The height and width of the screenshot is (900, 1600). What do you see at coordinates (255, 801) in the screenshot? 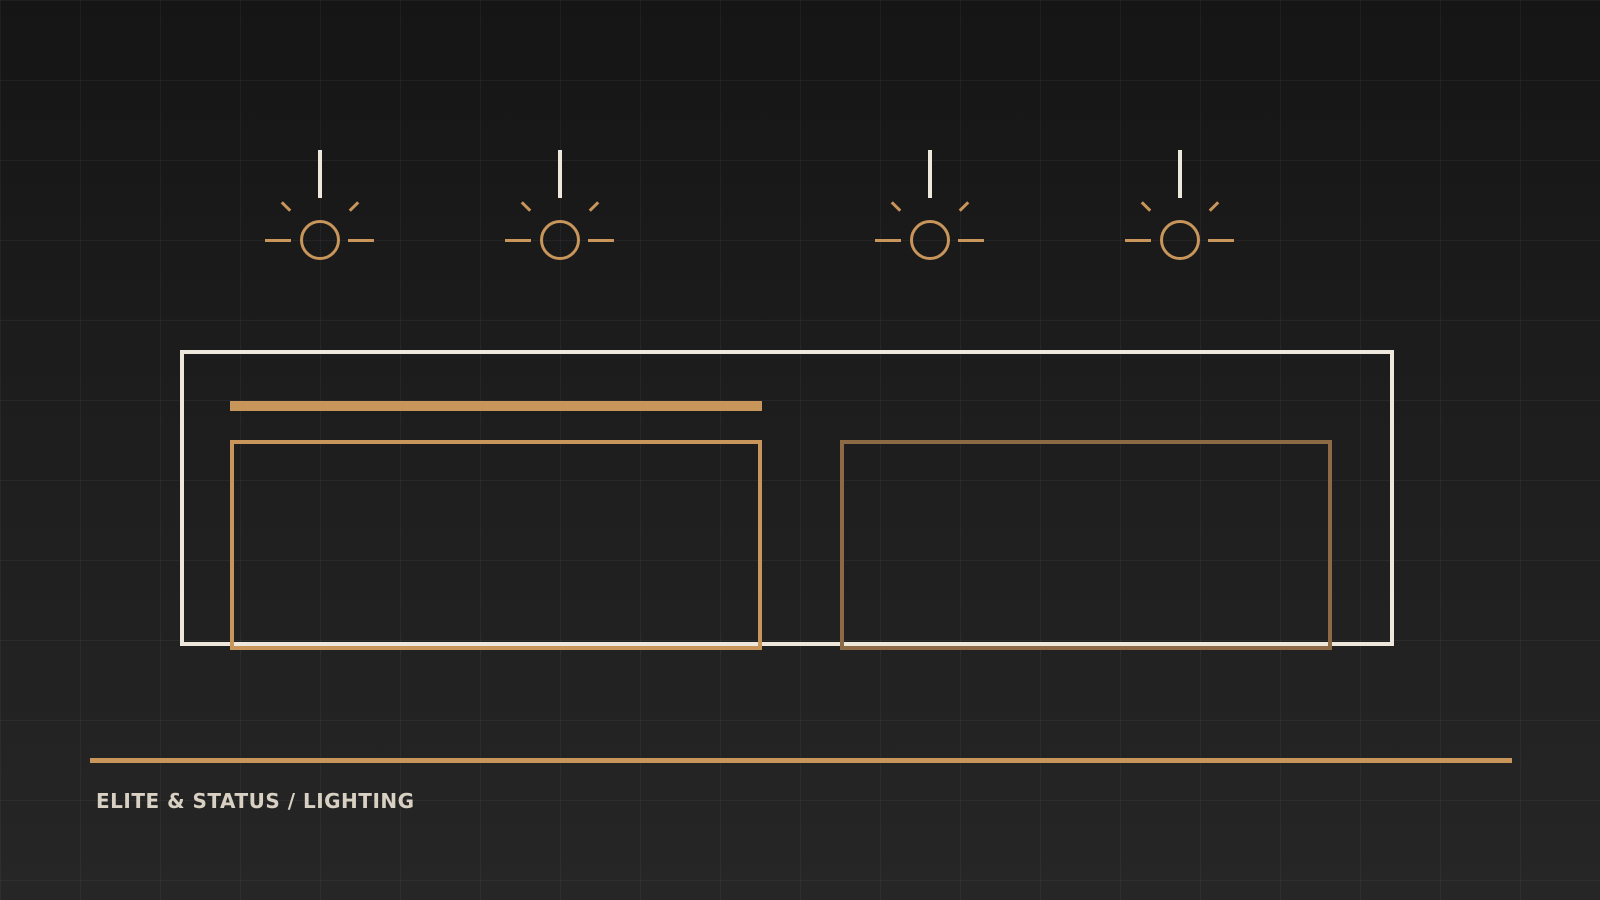
I see `caption-label: ELITE & STATUS / LIGHTING` at bounding box center [255, 801].